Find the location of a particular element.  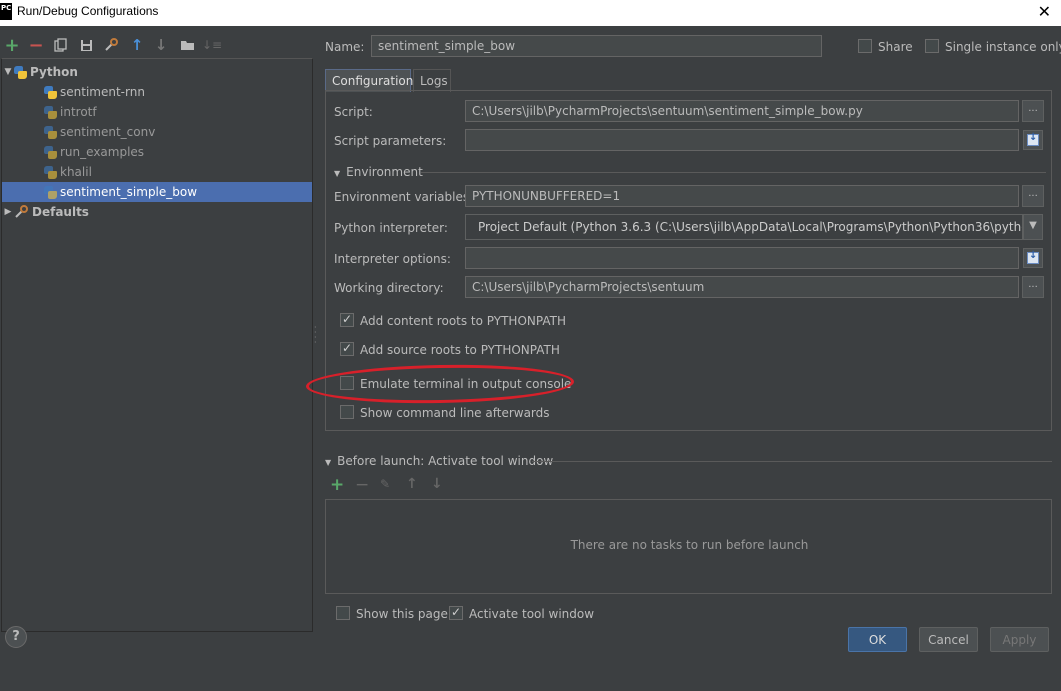

tree-item: khalil is located at coordinates (157, 172).